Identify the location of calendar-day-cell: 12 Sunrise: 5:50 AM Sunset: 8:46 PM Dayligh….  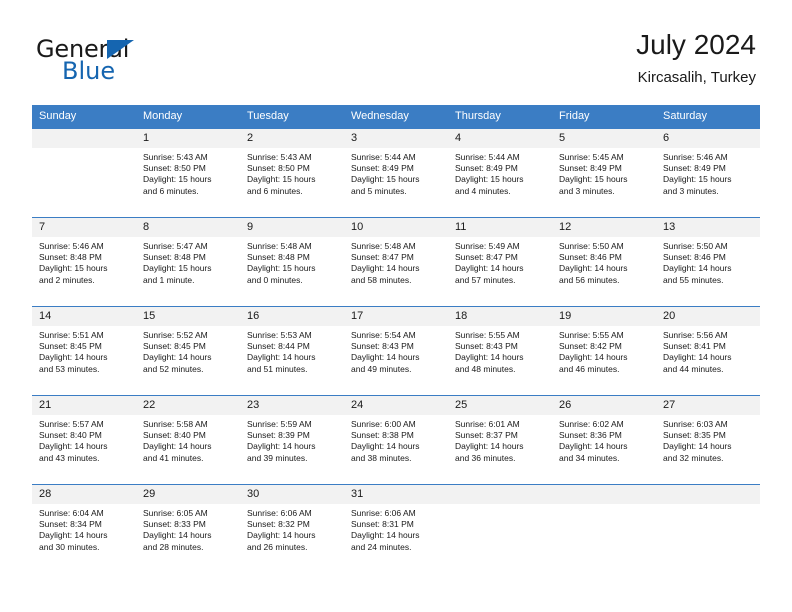
(604, 261).